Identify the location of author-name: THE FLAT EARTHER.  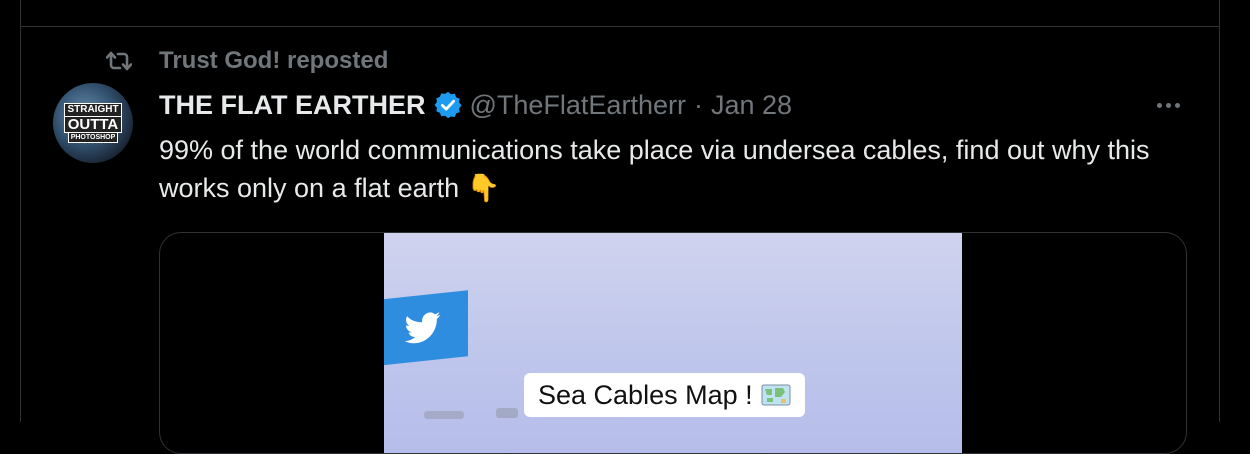
(292, 105).